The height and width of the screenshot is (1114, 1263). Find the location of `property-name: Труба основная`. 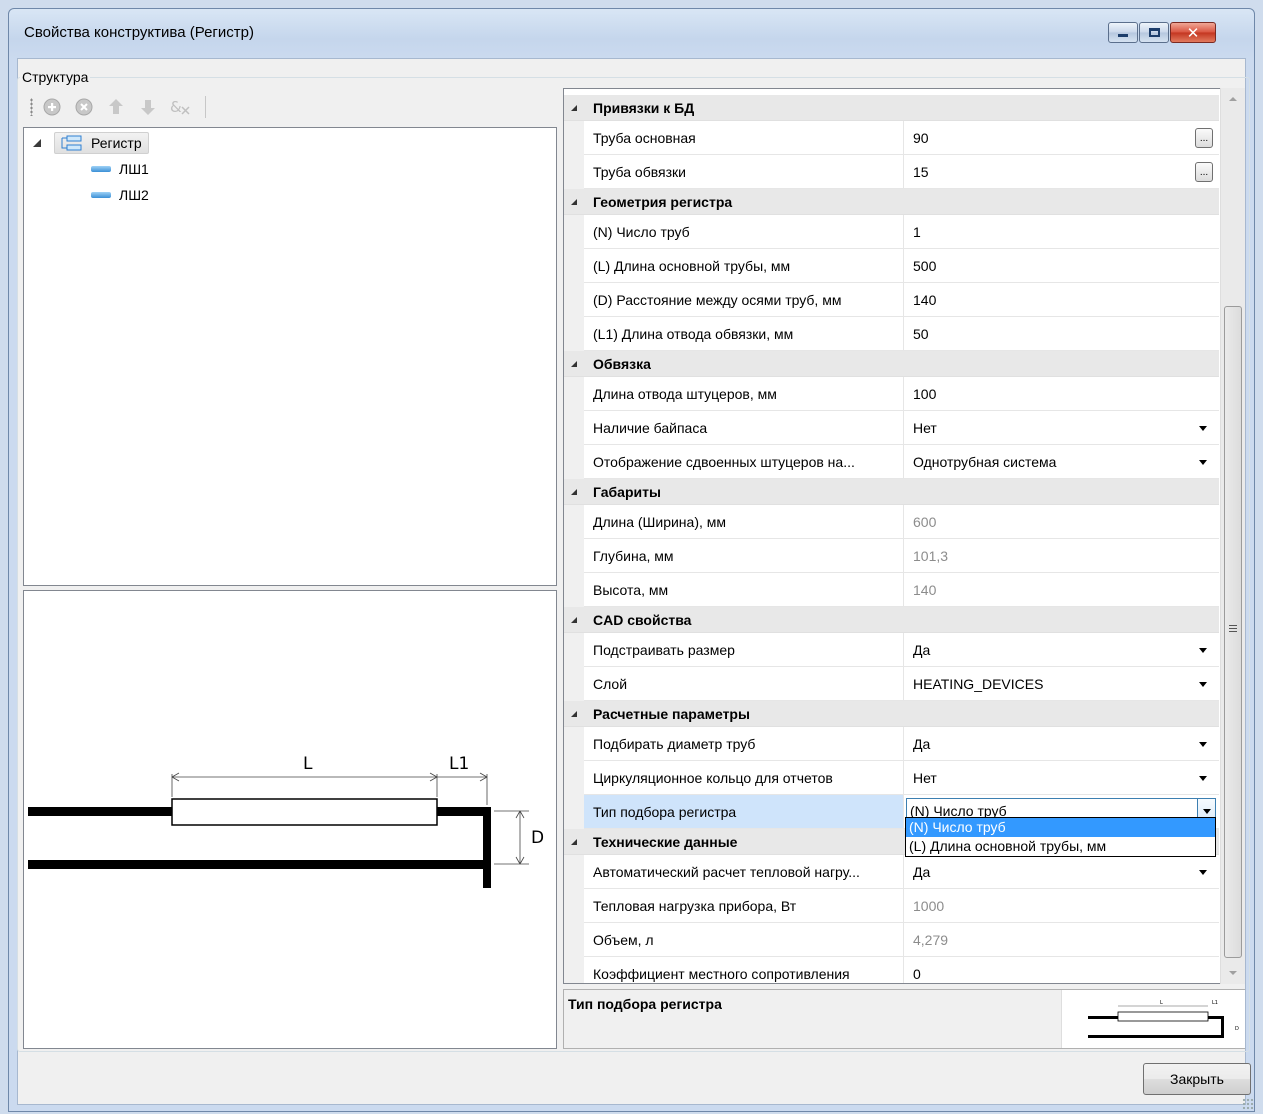

property-name: Труба основная is located at coordinates (734, 138).